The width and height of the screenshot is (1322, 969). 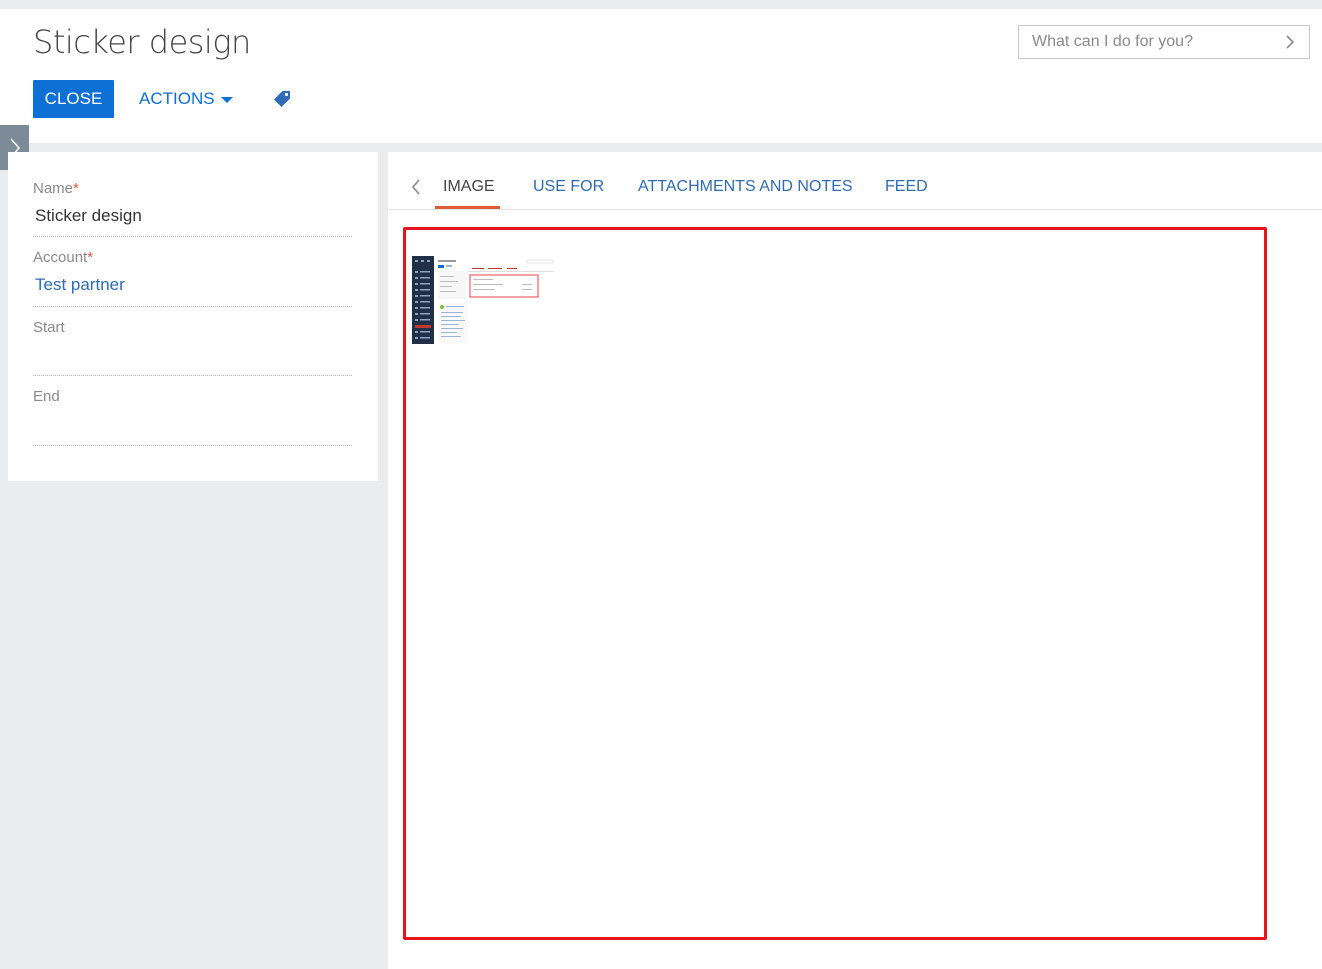 I want to click on field-name: Name* Sticker design, so click(x=192, y=208).